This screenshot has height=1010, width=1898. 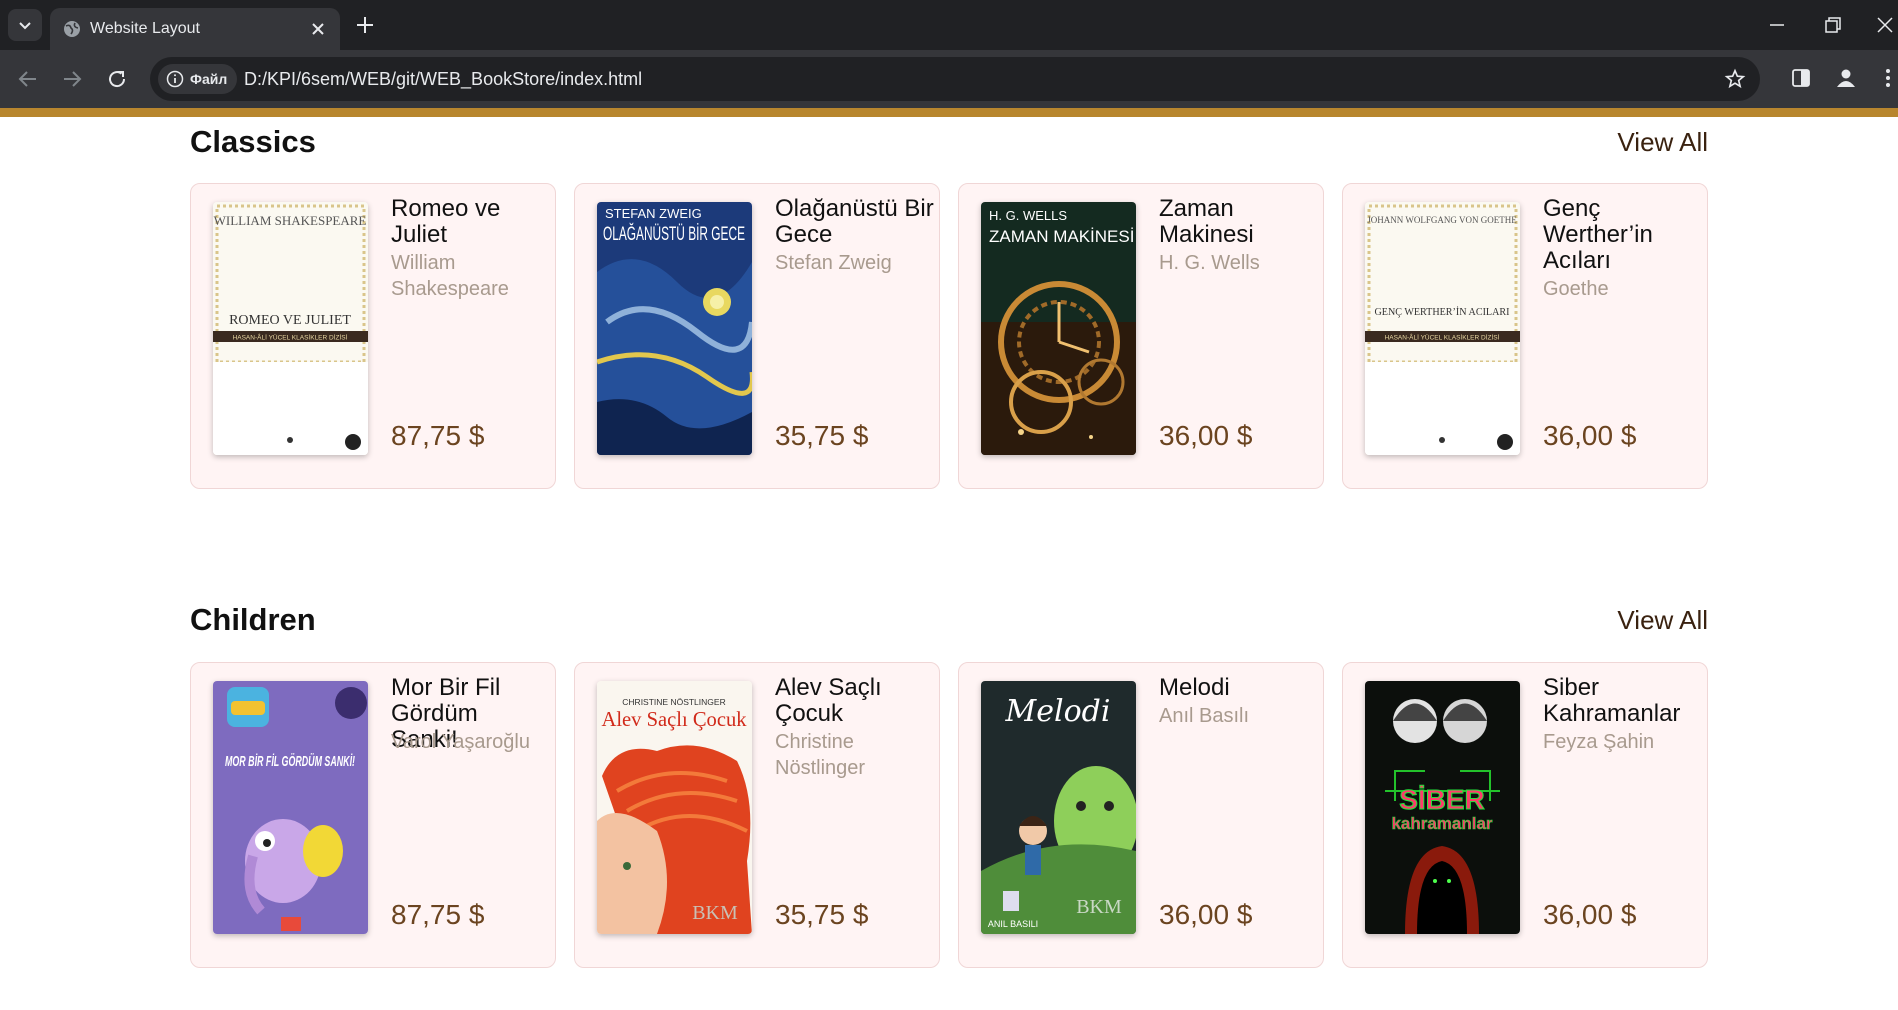 I want to click on svg-text: MOR BİR FİL GÖRDÜM SANKİ!, so click(x=290, y=761).